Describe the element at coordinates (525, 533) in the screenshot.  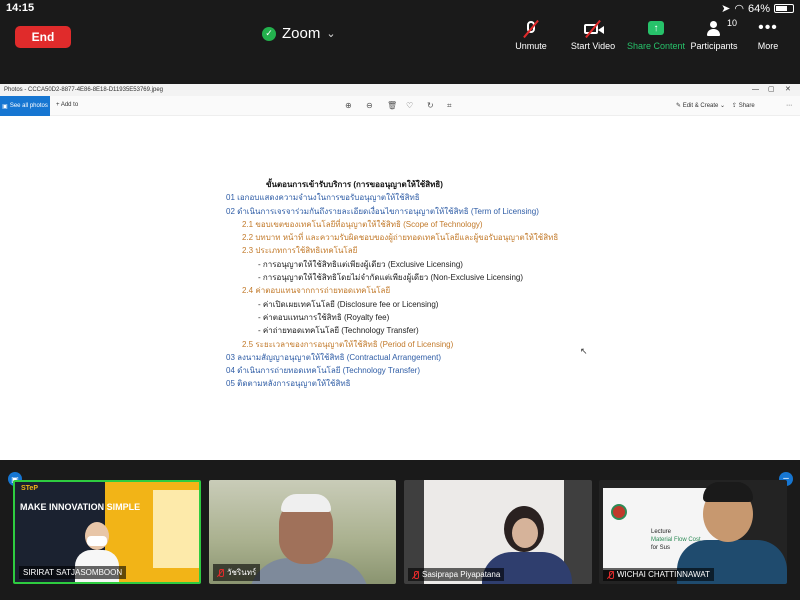
I see `participant-video-face` at that location.